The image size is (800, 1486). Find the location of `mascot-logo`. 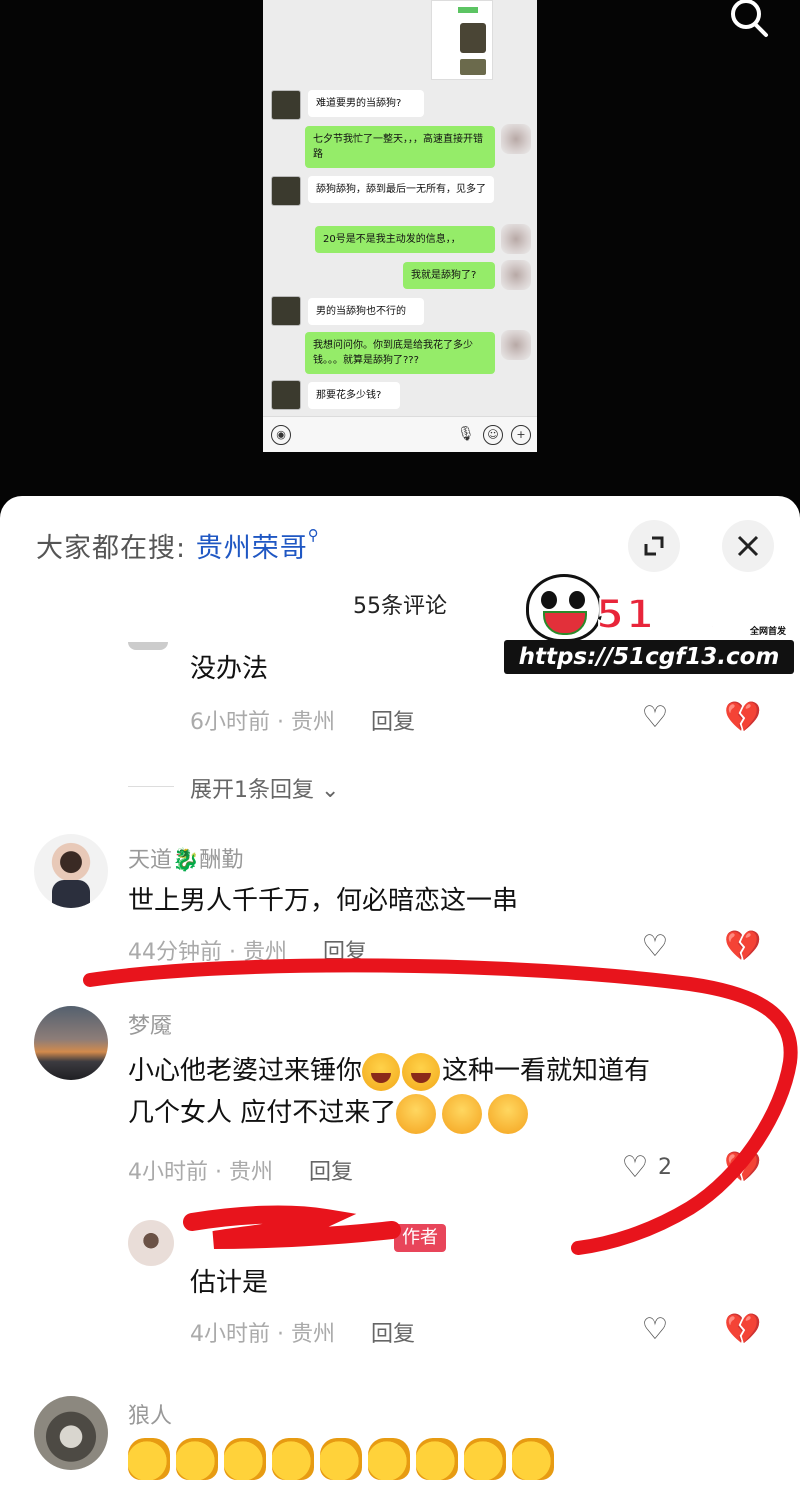

mascot-logo is located at coordinates (564, 608).